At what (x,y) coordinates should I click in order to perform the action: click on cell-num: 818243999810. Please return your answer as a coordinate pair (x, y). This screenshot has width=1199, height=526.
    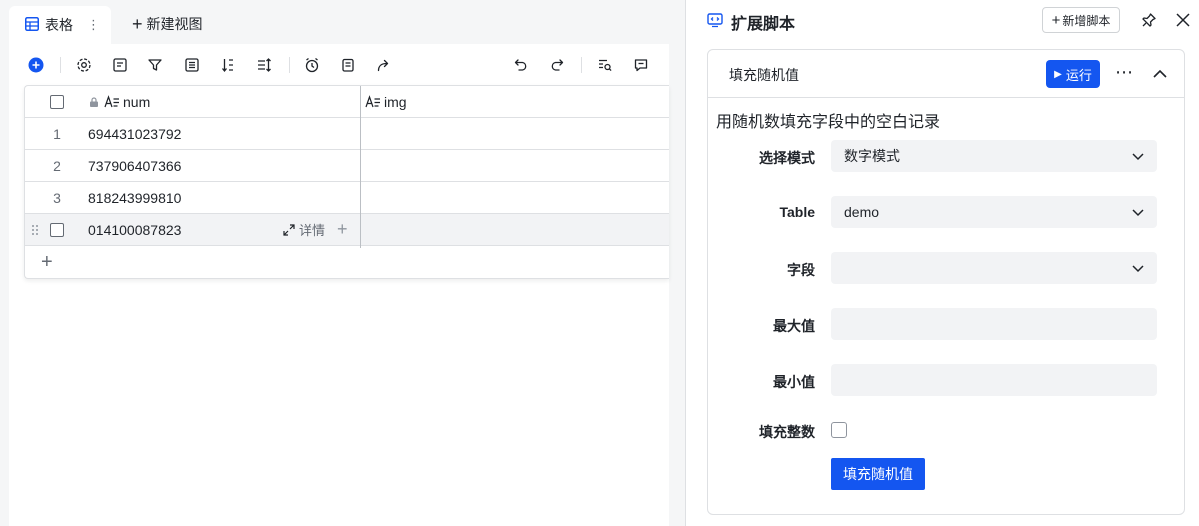
    Looking at the image, I should click on (134, 198).